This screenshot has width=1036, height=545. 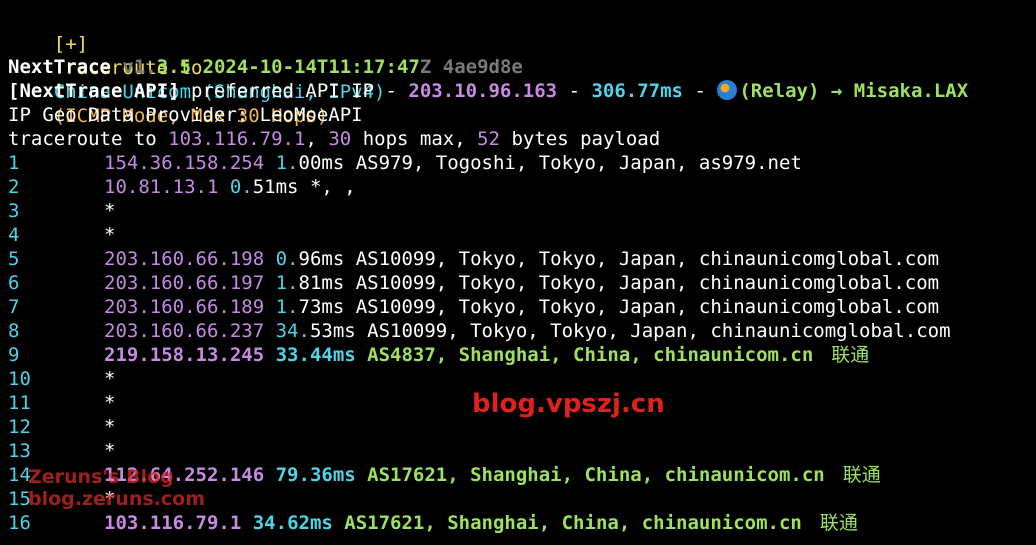 I want to click on hop-number: 10, so click(x=19, y=379).